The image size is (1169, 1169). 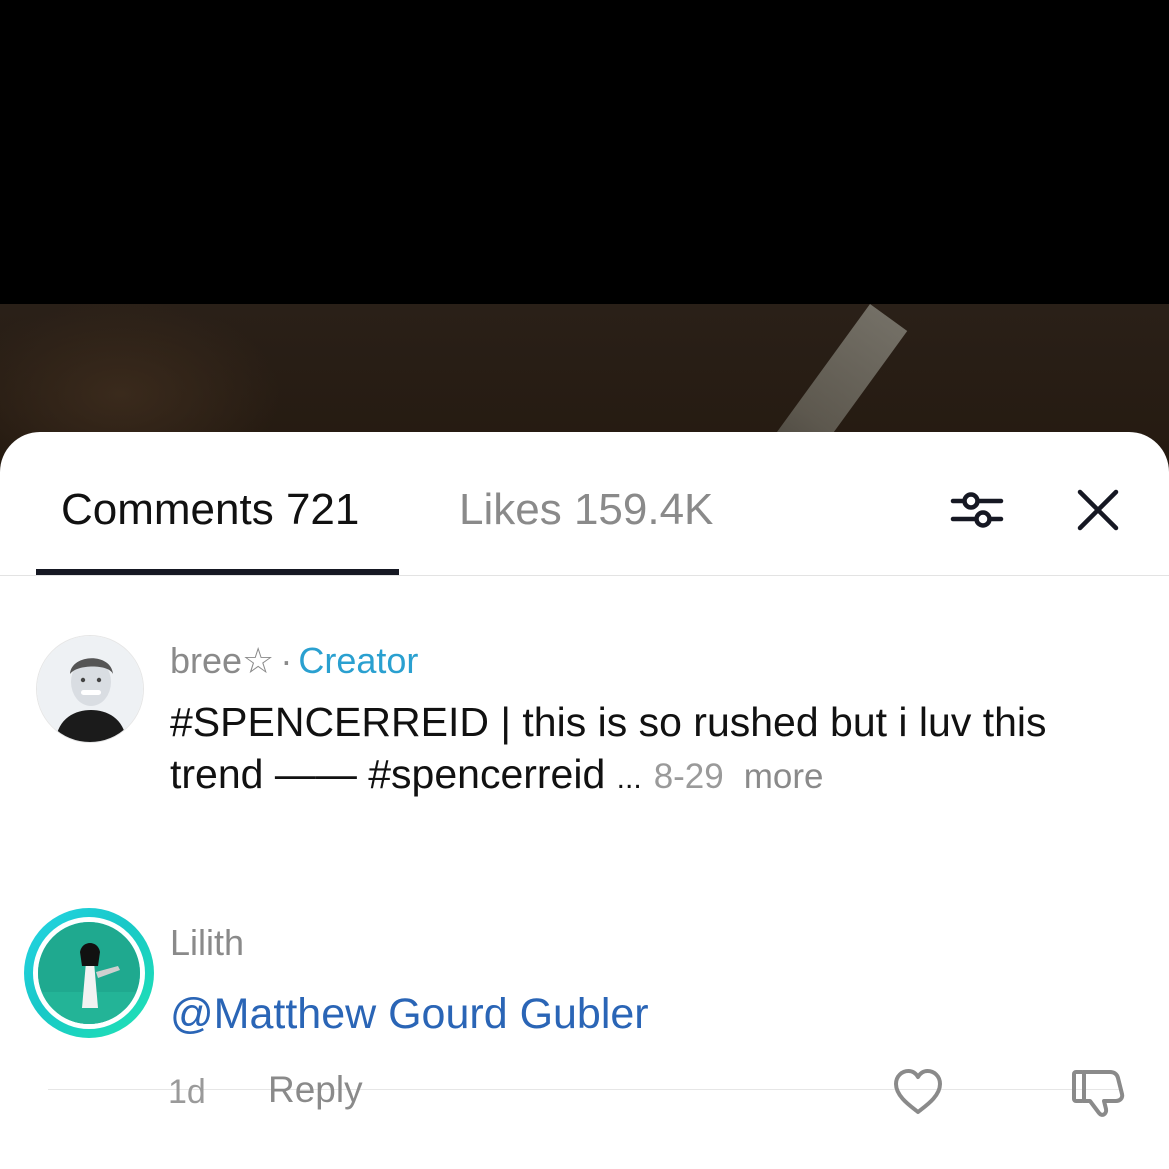 What do you see at coordinates (358, 660) in the screenshot?
I see `creator-badge: Creator` at bounding box center [358, 660].